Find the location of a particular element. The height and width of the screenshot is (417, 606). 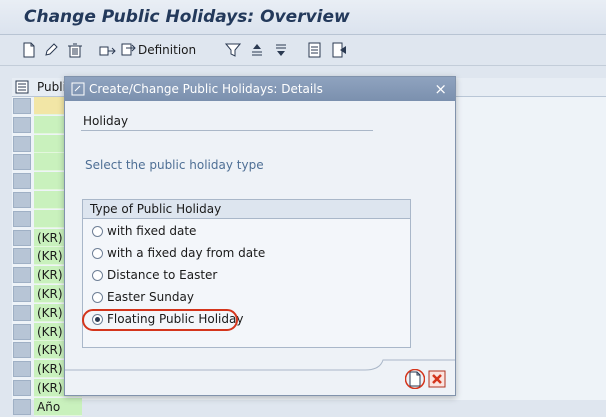

group-title: Type of Public Holiday is located at coordinates (246, 209).